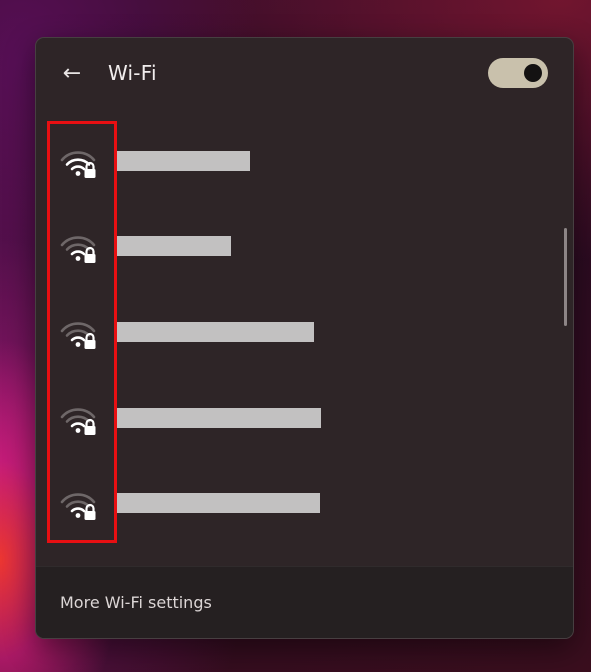 This screenshot has width=591, height=672. I want to click on scrollbar, so click(565, 277).